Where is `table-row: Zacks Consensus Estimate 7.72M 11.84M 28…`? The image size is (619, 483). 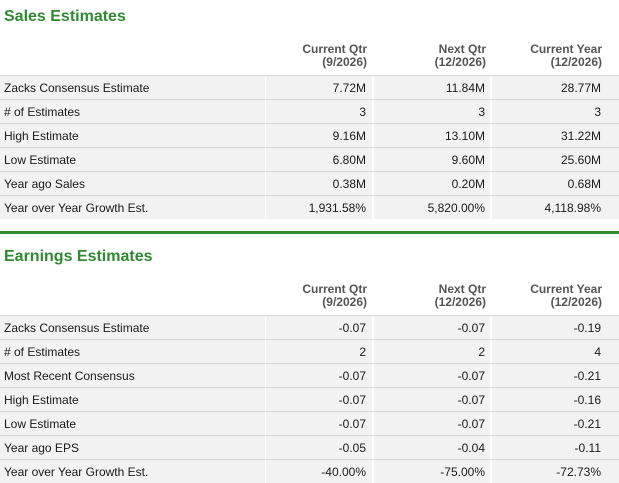
table-row: Zacks Consensus Estimate 7.72M 11.84M 28… is located at coordinates (309, 87).